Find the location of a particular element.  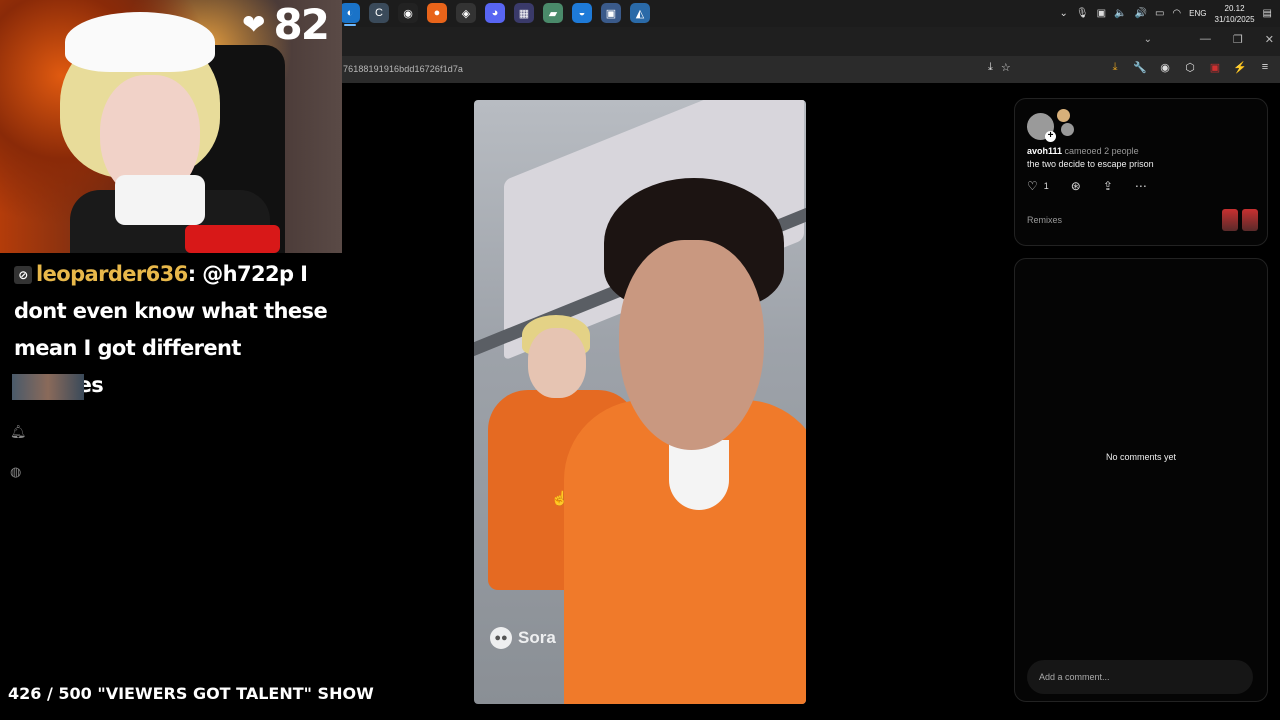

store-icon: ◭ is located at coordinates (640, 13).